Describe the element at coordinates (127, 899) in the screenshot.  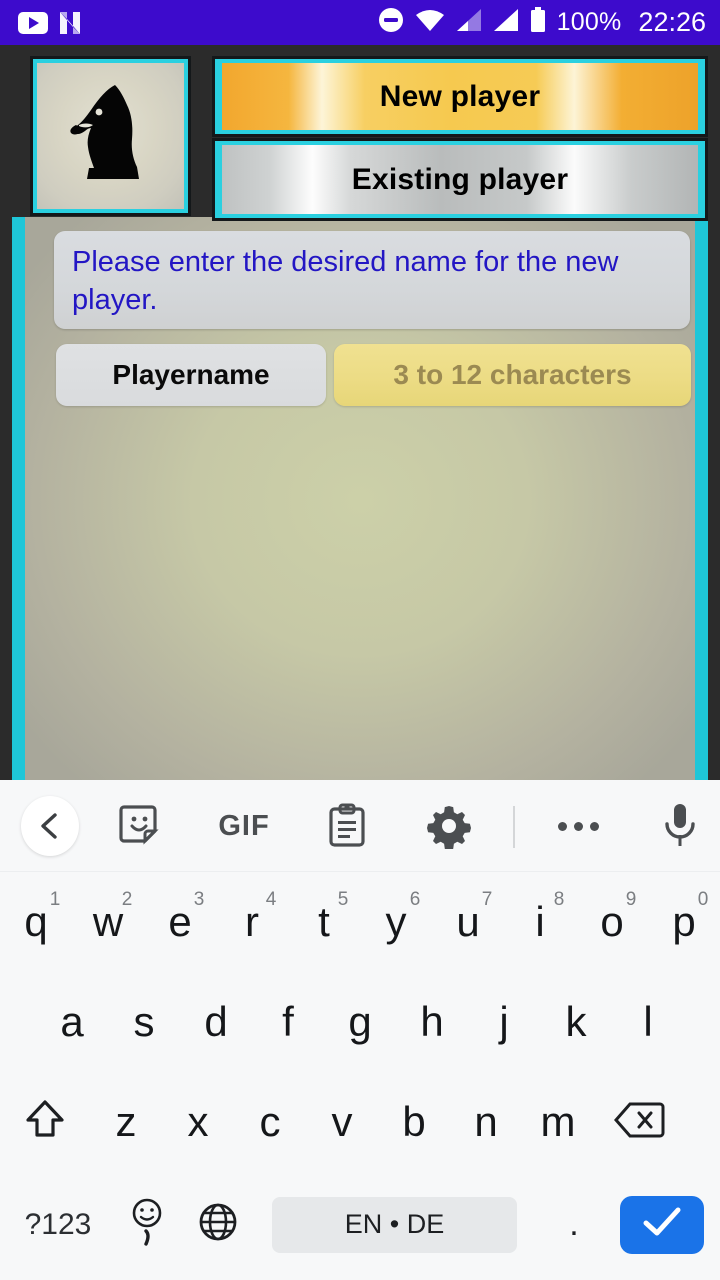
I see `key-superscript: 2` at that location.